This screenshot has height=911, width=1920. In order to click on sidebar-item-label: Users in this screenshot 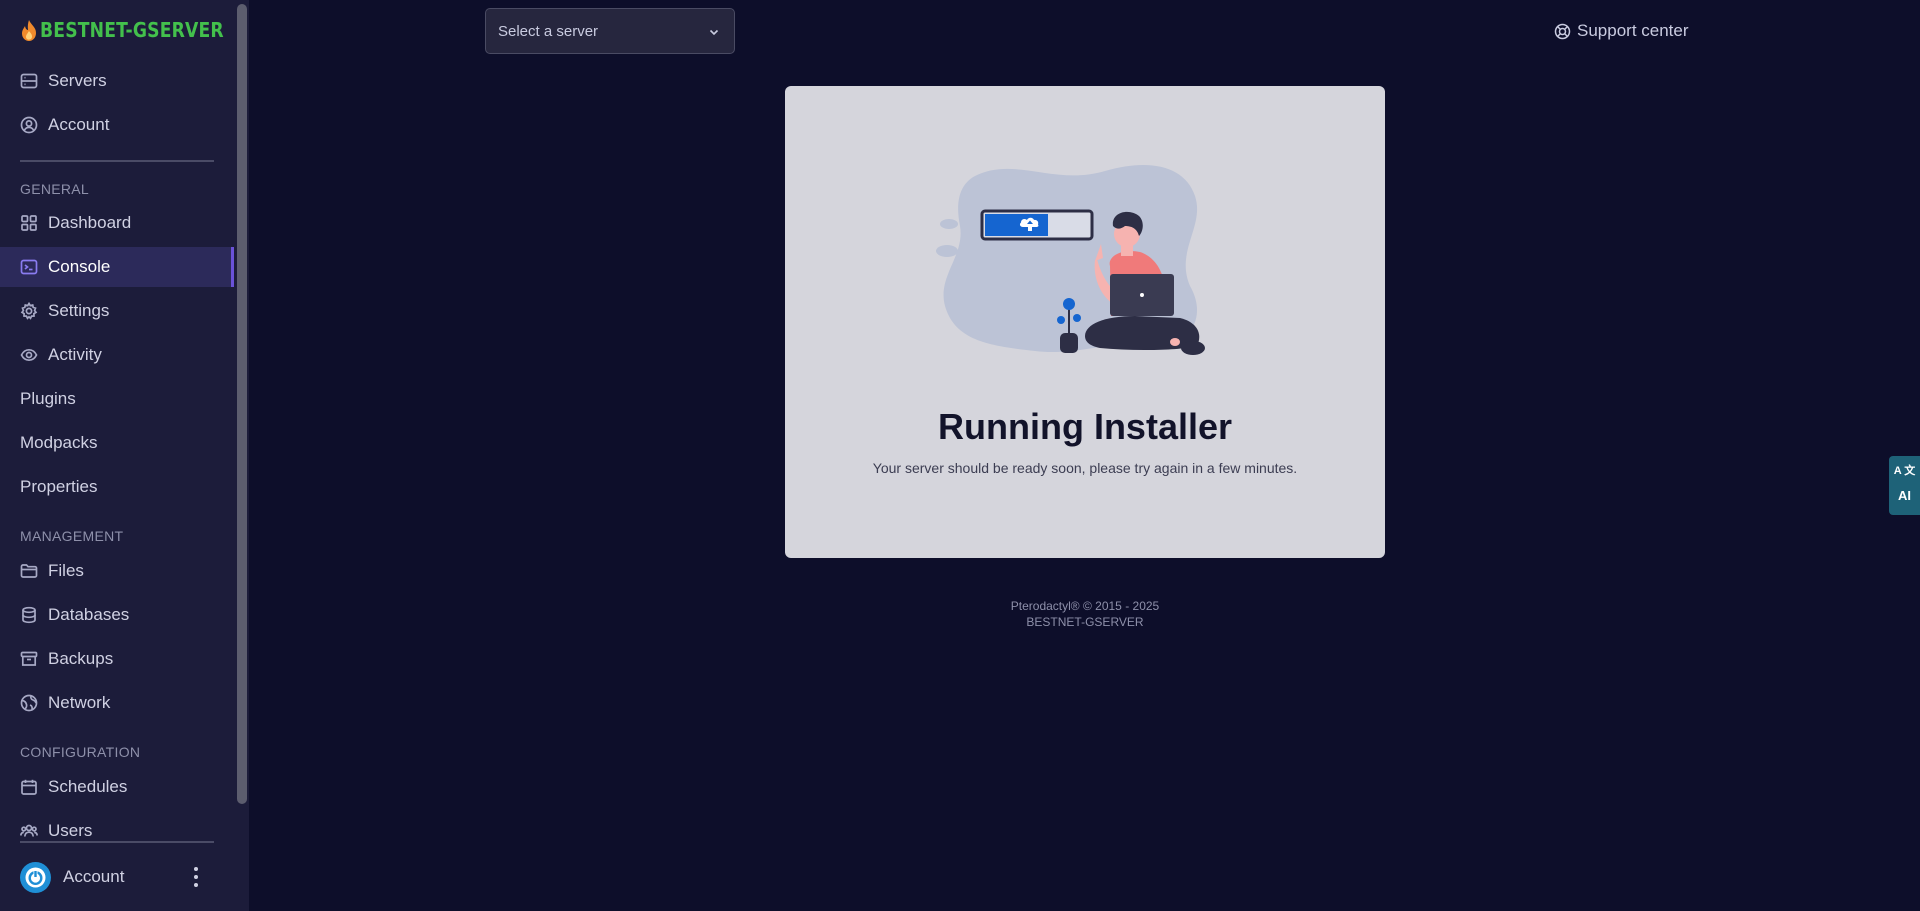, I will do `click(70, 830)`.